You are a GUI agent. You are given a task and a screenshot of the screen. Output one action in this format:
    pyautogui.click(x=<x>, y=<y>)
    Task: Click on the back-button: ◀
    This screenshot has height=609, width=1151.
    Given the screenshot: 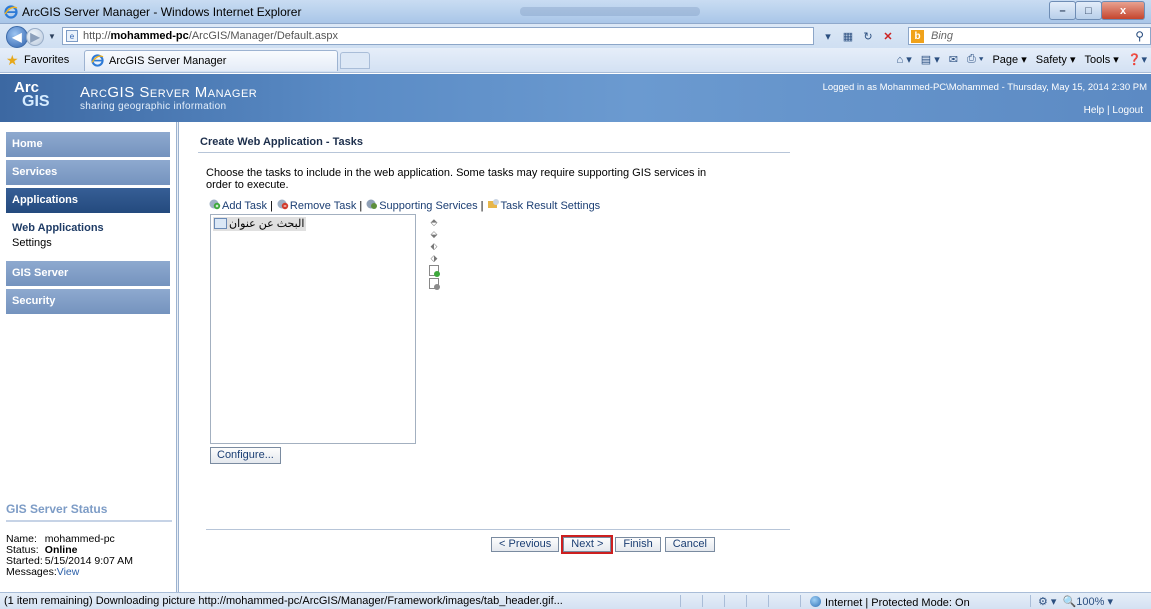 What is the action you would take?
    pyautogui.click(x=17, y=37)
    